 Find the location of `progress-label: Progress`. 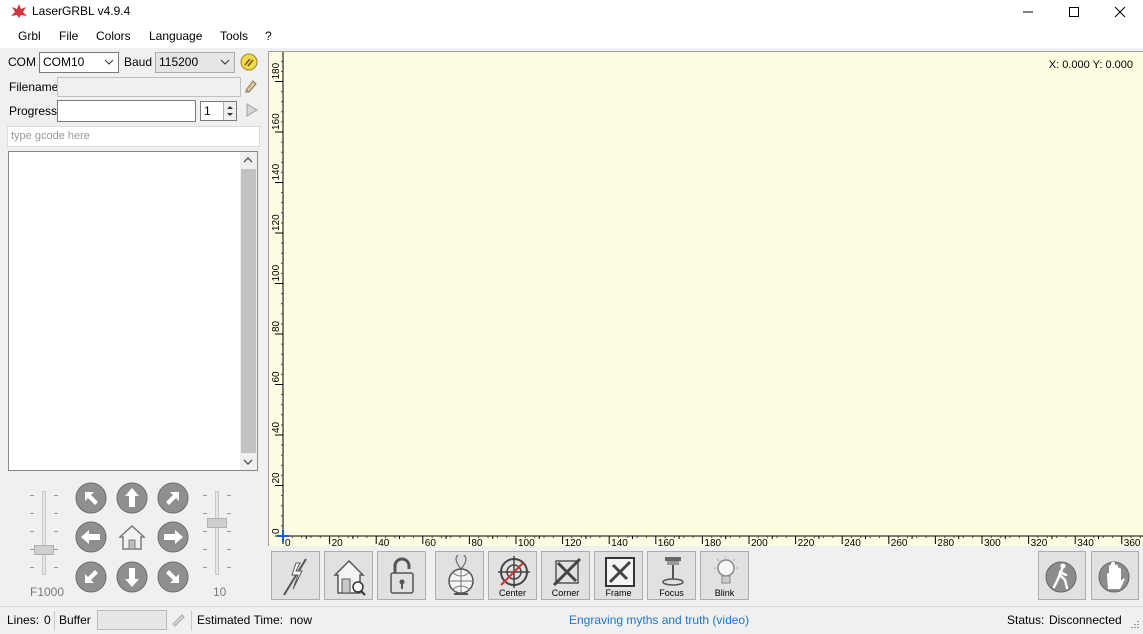

progress-label: Progress is located at coordinates (33, 111).